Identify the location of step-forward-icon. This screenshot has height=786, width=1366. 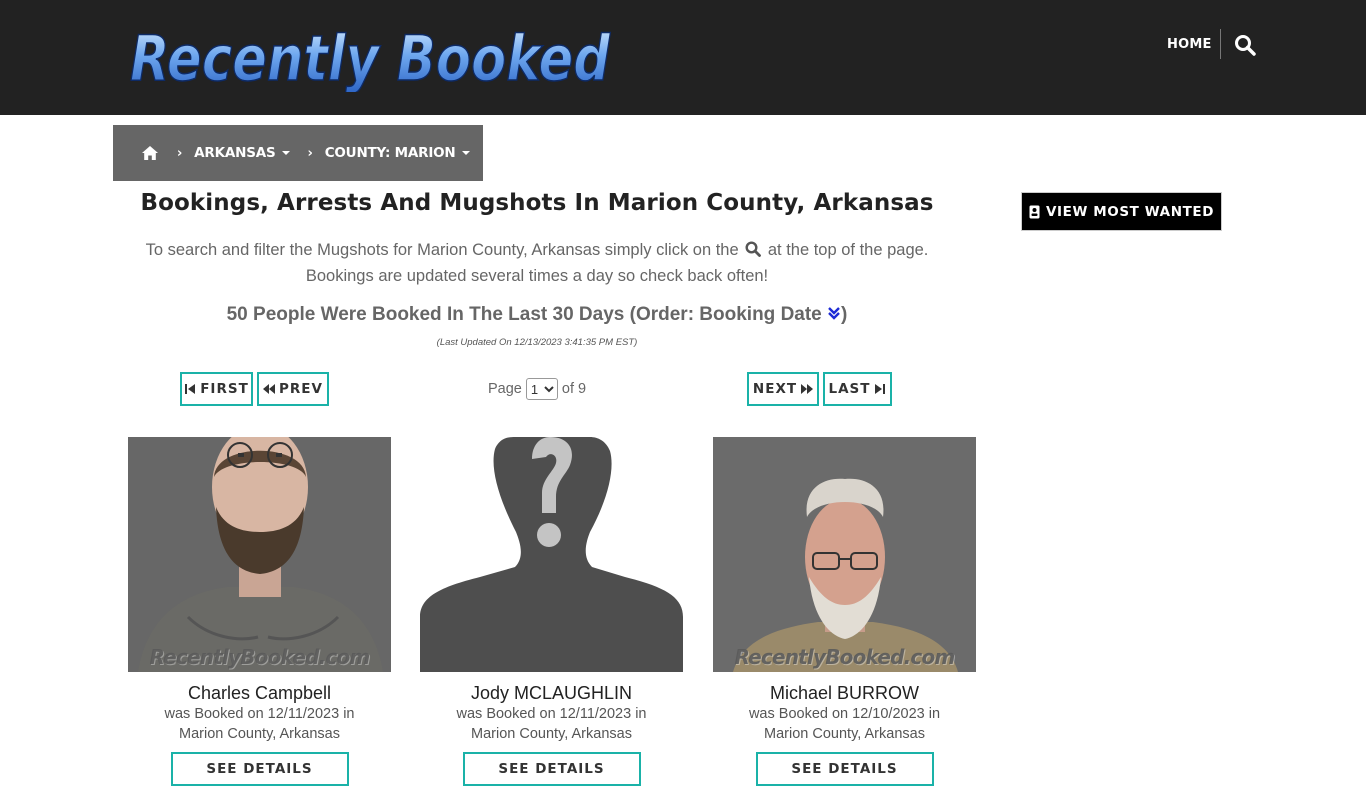
(880, 389).